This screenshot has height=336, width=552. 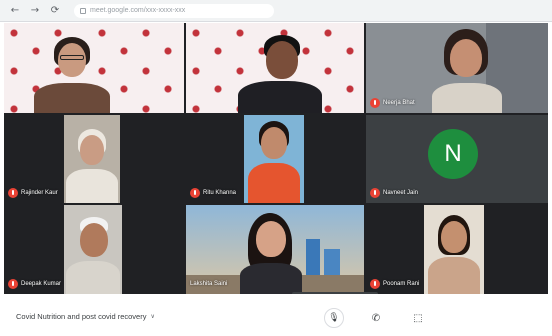 I want to click on participant-tile: Lakshita Saini, so click(x=275, y=249).